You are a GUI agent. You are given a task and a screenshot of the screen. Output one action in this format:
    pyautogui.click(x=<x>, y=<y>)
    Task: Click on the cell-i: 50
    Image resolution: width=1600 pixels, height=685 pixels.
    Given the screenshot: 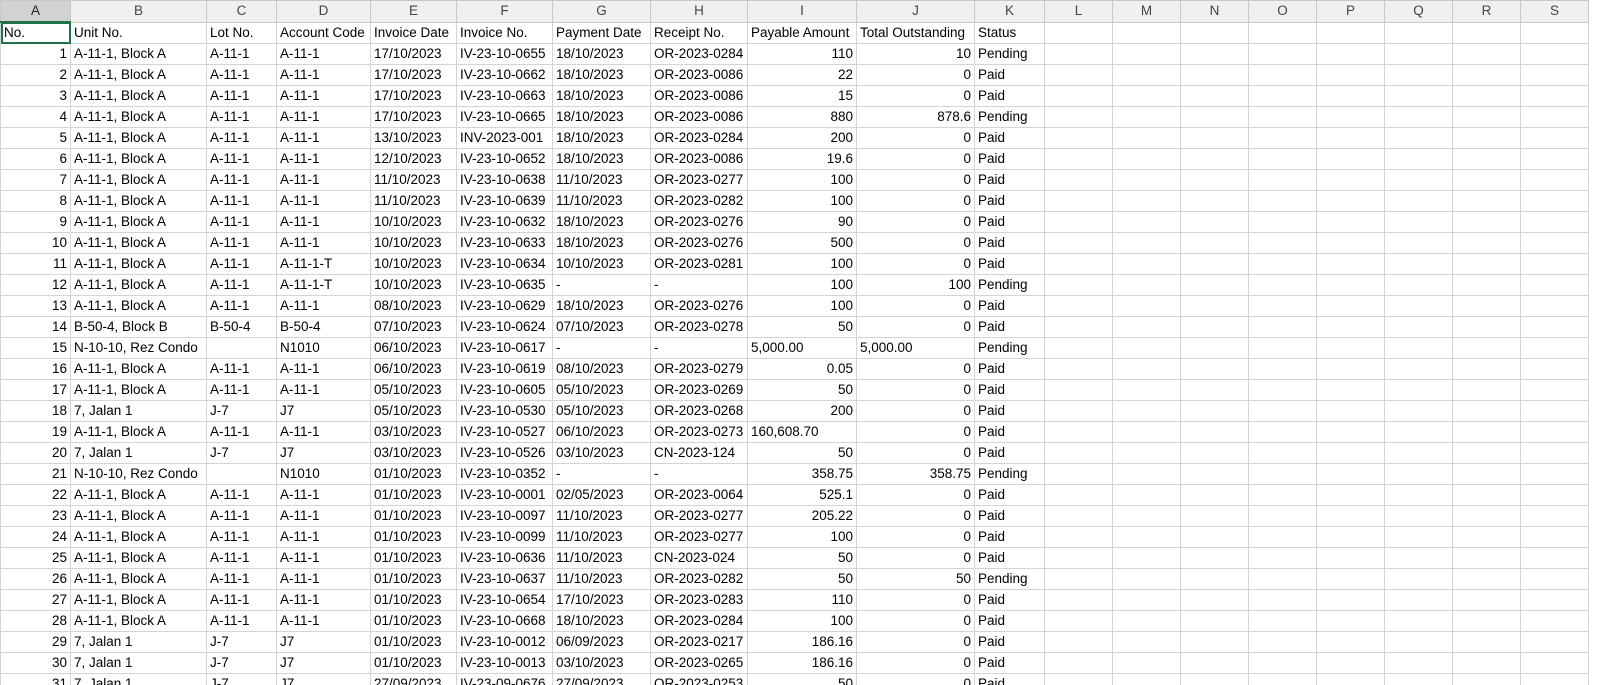 What is the action you would take?
    pyautogui.click(x=802, y=679)
    